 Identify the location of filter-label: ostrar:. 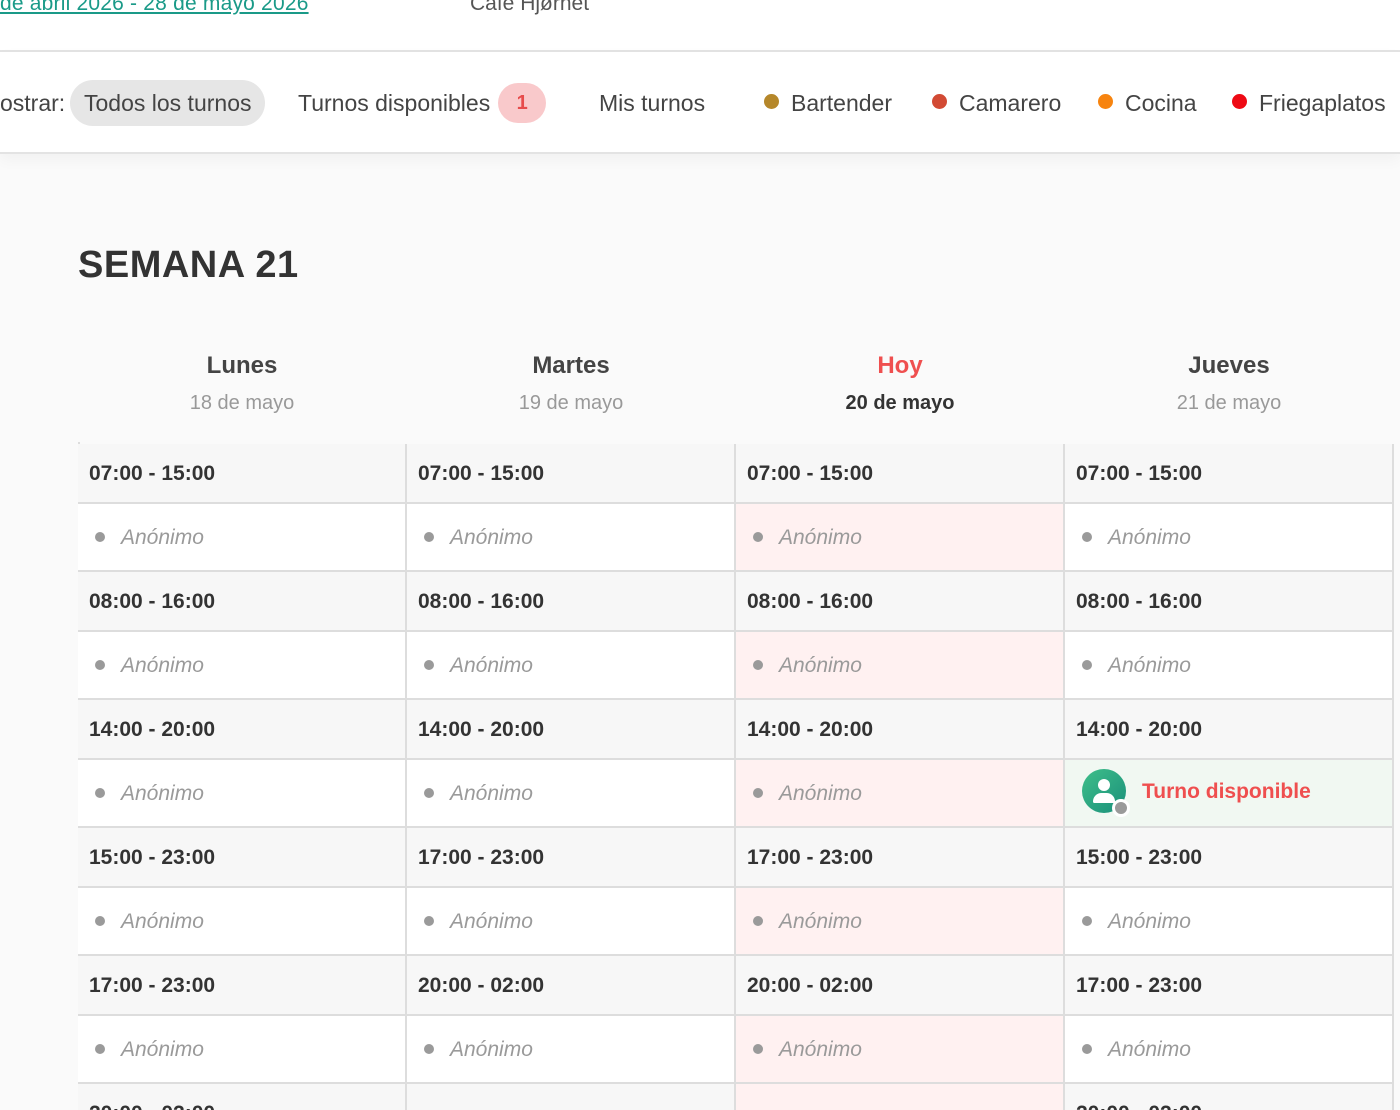
(33, 103).